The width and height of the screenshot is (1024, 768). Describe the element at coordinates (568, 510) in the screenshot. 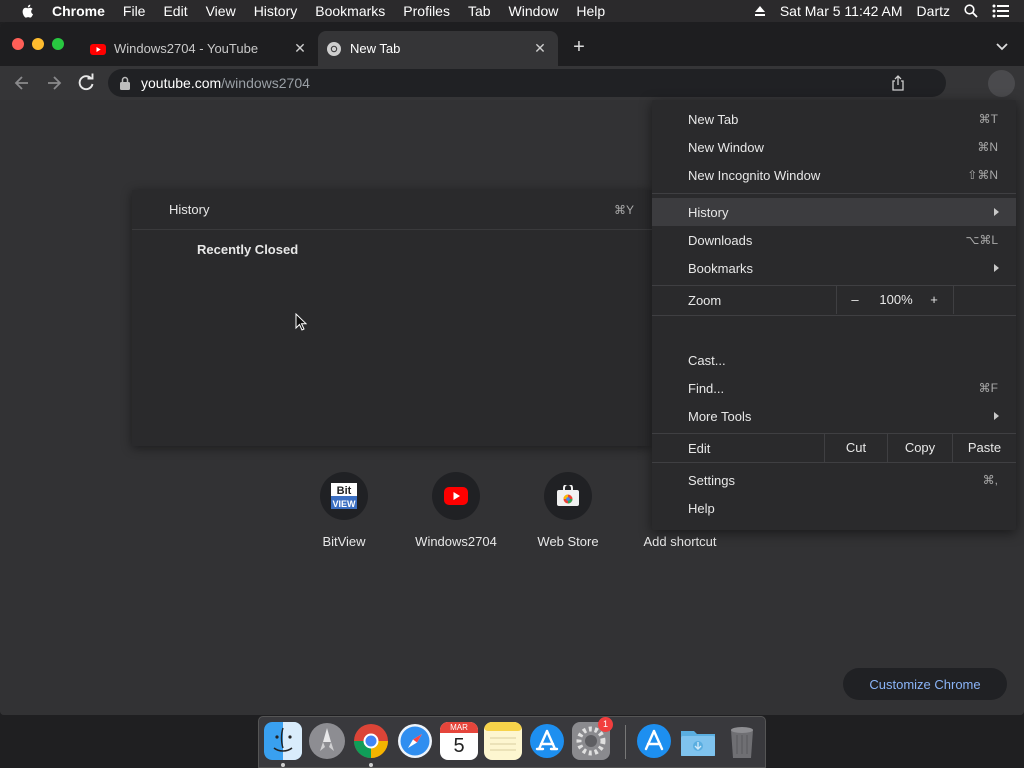

I see `shortcut-web-store: Web Store` at that location.